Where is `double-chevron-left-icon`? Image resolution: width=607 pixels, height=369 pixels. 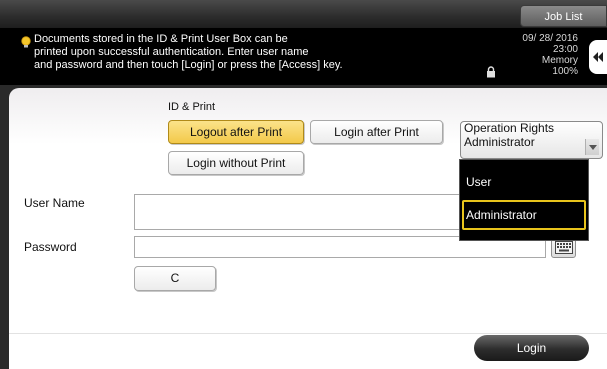 double-chevron-left-icon is located at coordinates (598, 57).